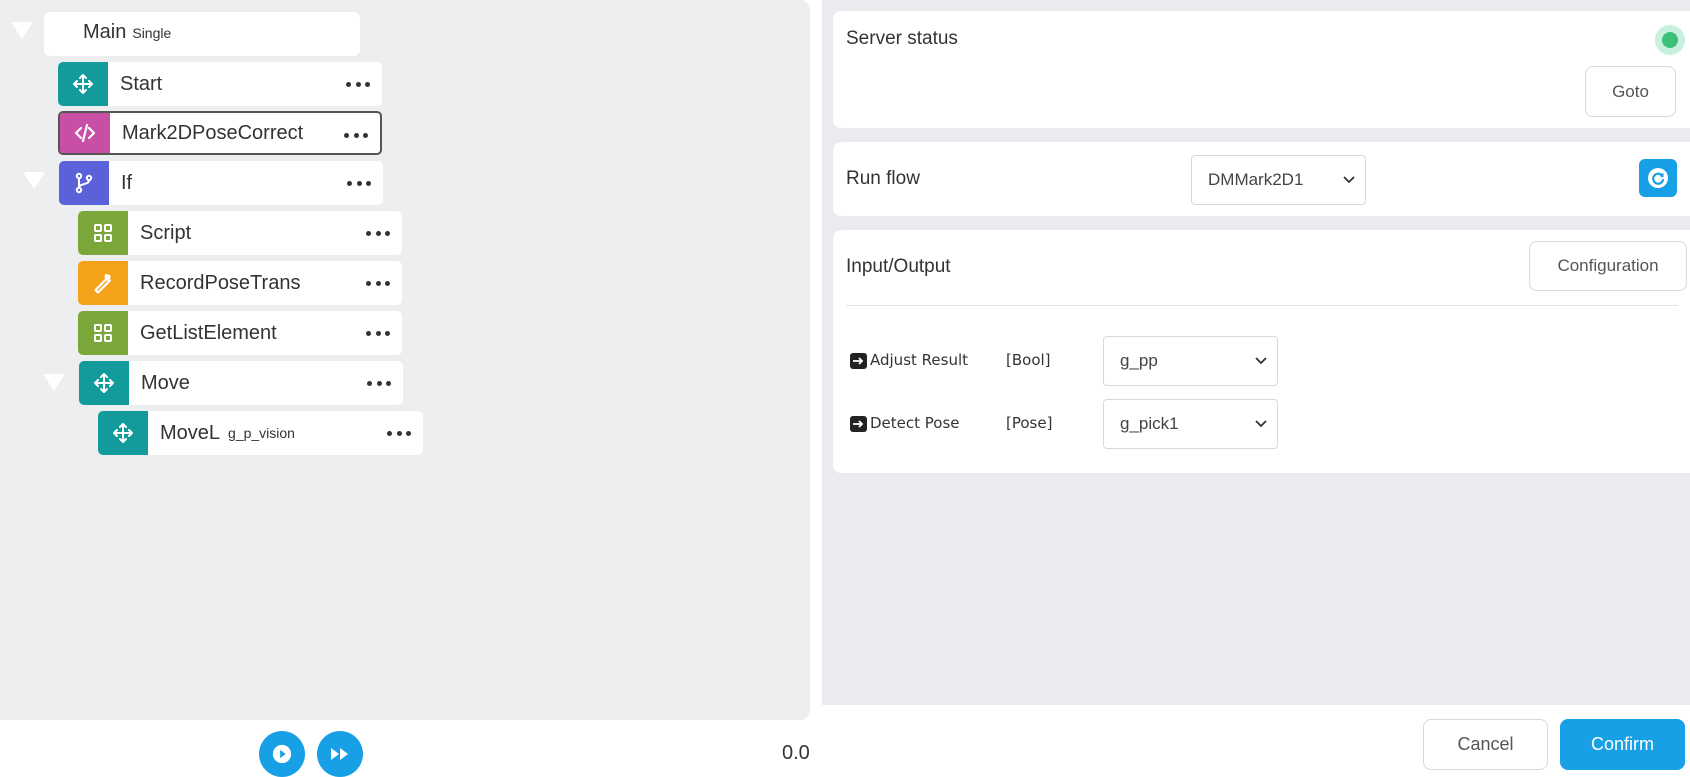  What do you see at coordinates (202, 34) in the screenshot?
I see `flow-node-main: Main Single` at bounding box center [202, 34].